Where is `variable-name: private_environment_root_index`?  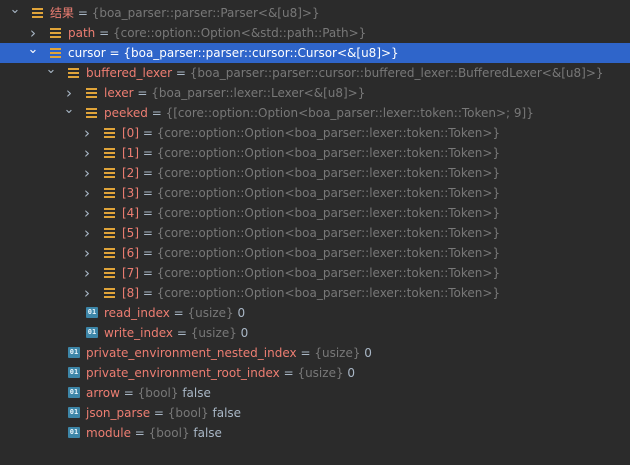 variable-name: private_environment_root_index is located at coordinates (183, 373).